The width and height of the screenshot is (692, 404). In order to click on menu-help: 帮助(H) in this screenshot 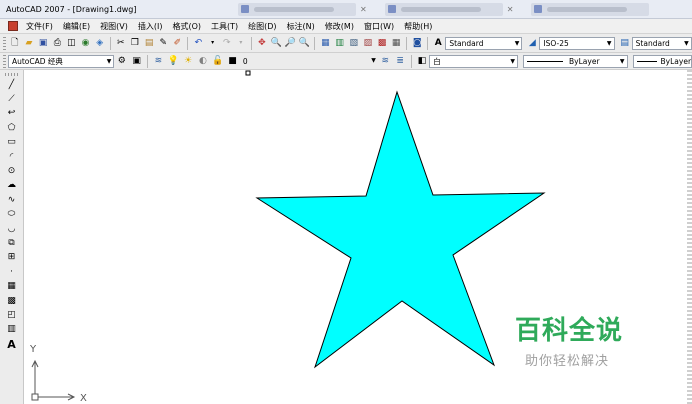, I will do `click(418, 26)`.